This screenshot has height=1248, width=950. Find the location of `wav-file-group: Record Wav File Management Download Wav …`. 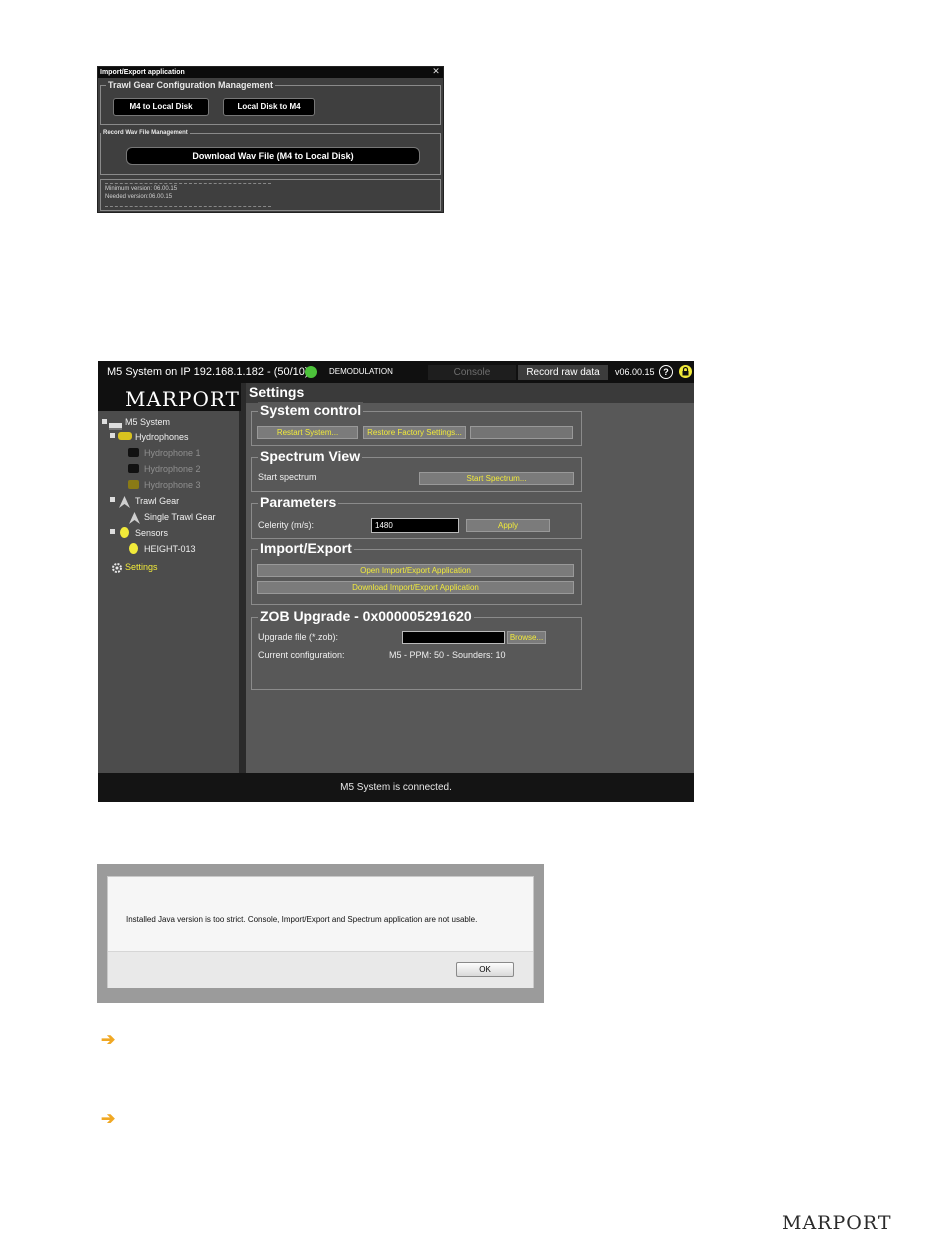

wav-file-group: Record Wav File Management Download Wav … is located at coordinates (270, 152).